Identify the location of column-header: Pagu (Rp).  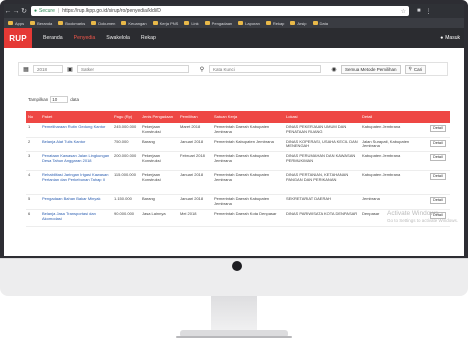
(126, 117).